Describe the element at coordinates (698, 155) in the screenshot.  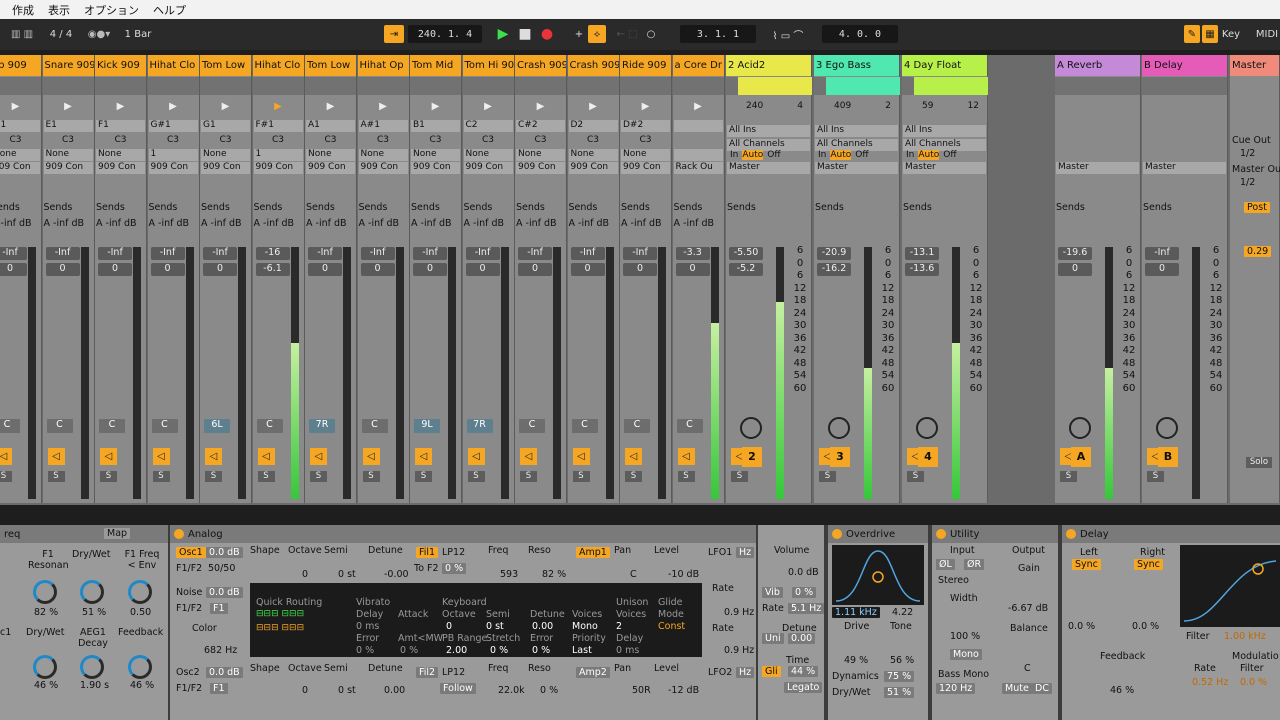
I see `choke-select` at that location.